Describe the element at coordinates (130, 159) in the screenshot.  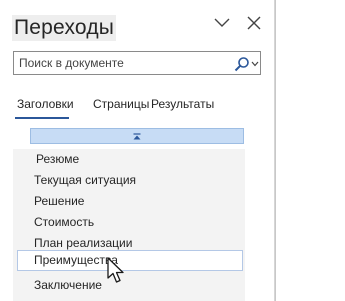
I see `heading-item-summary: Резюме` at that location.